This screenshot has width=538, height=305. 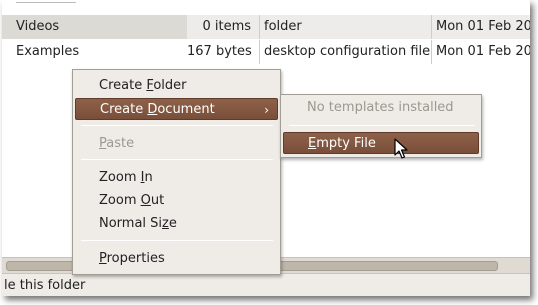 I want to click on clipped-top-edge, so click(x=266, y=7).